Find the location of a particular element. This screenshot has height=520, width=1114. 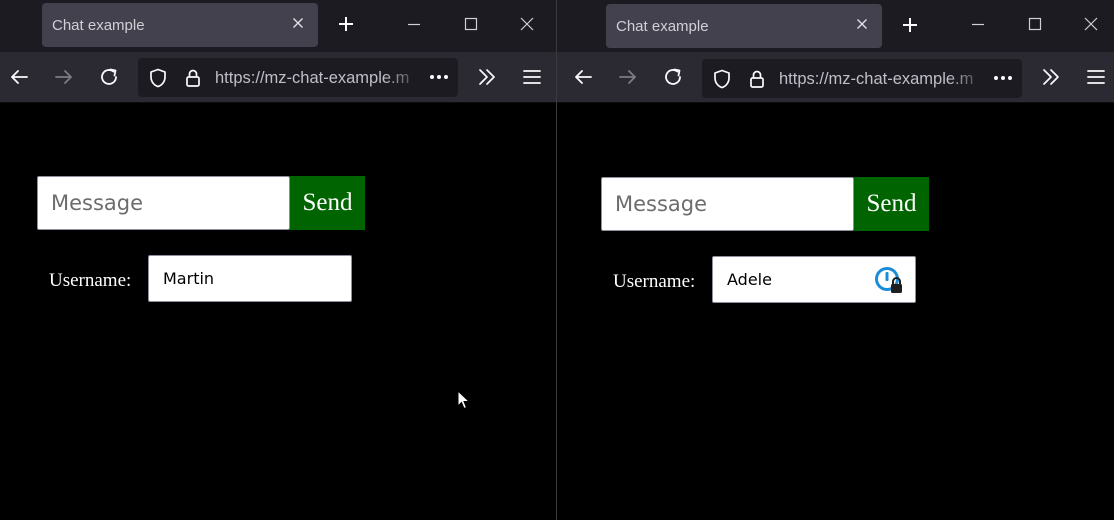

username-input is located at coordinates (250, 278).